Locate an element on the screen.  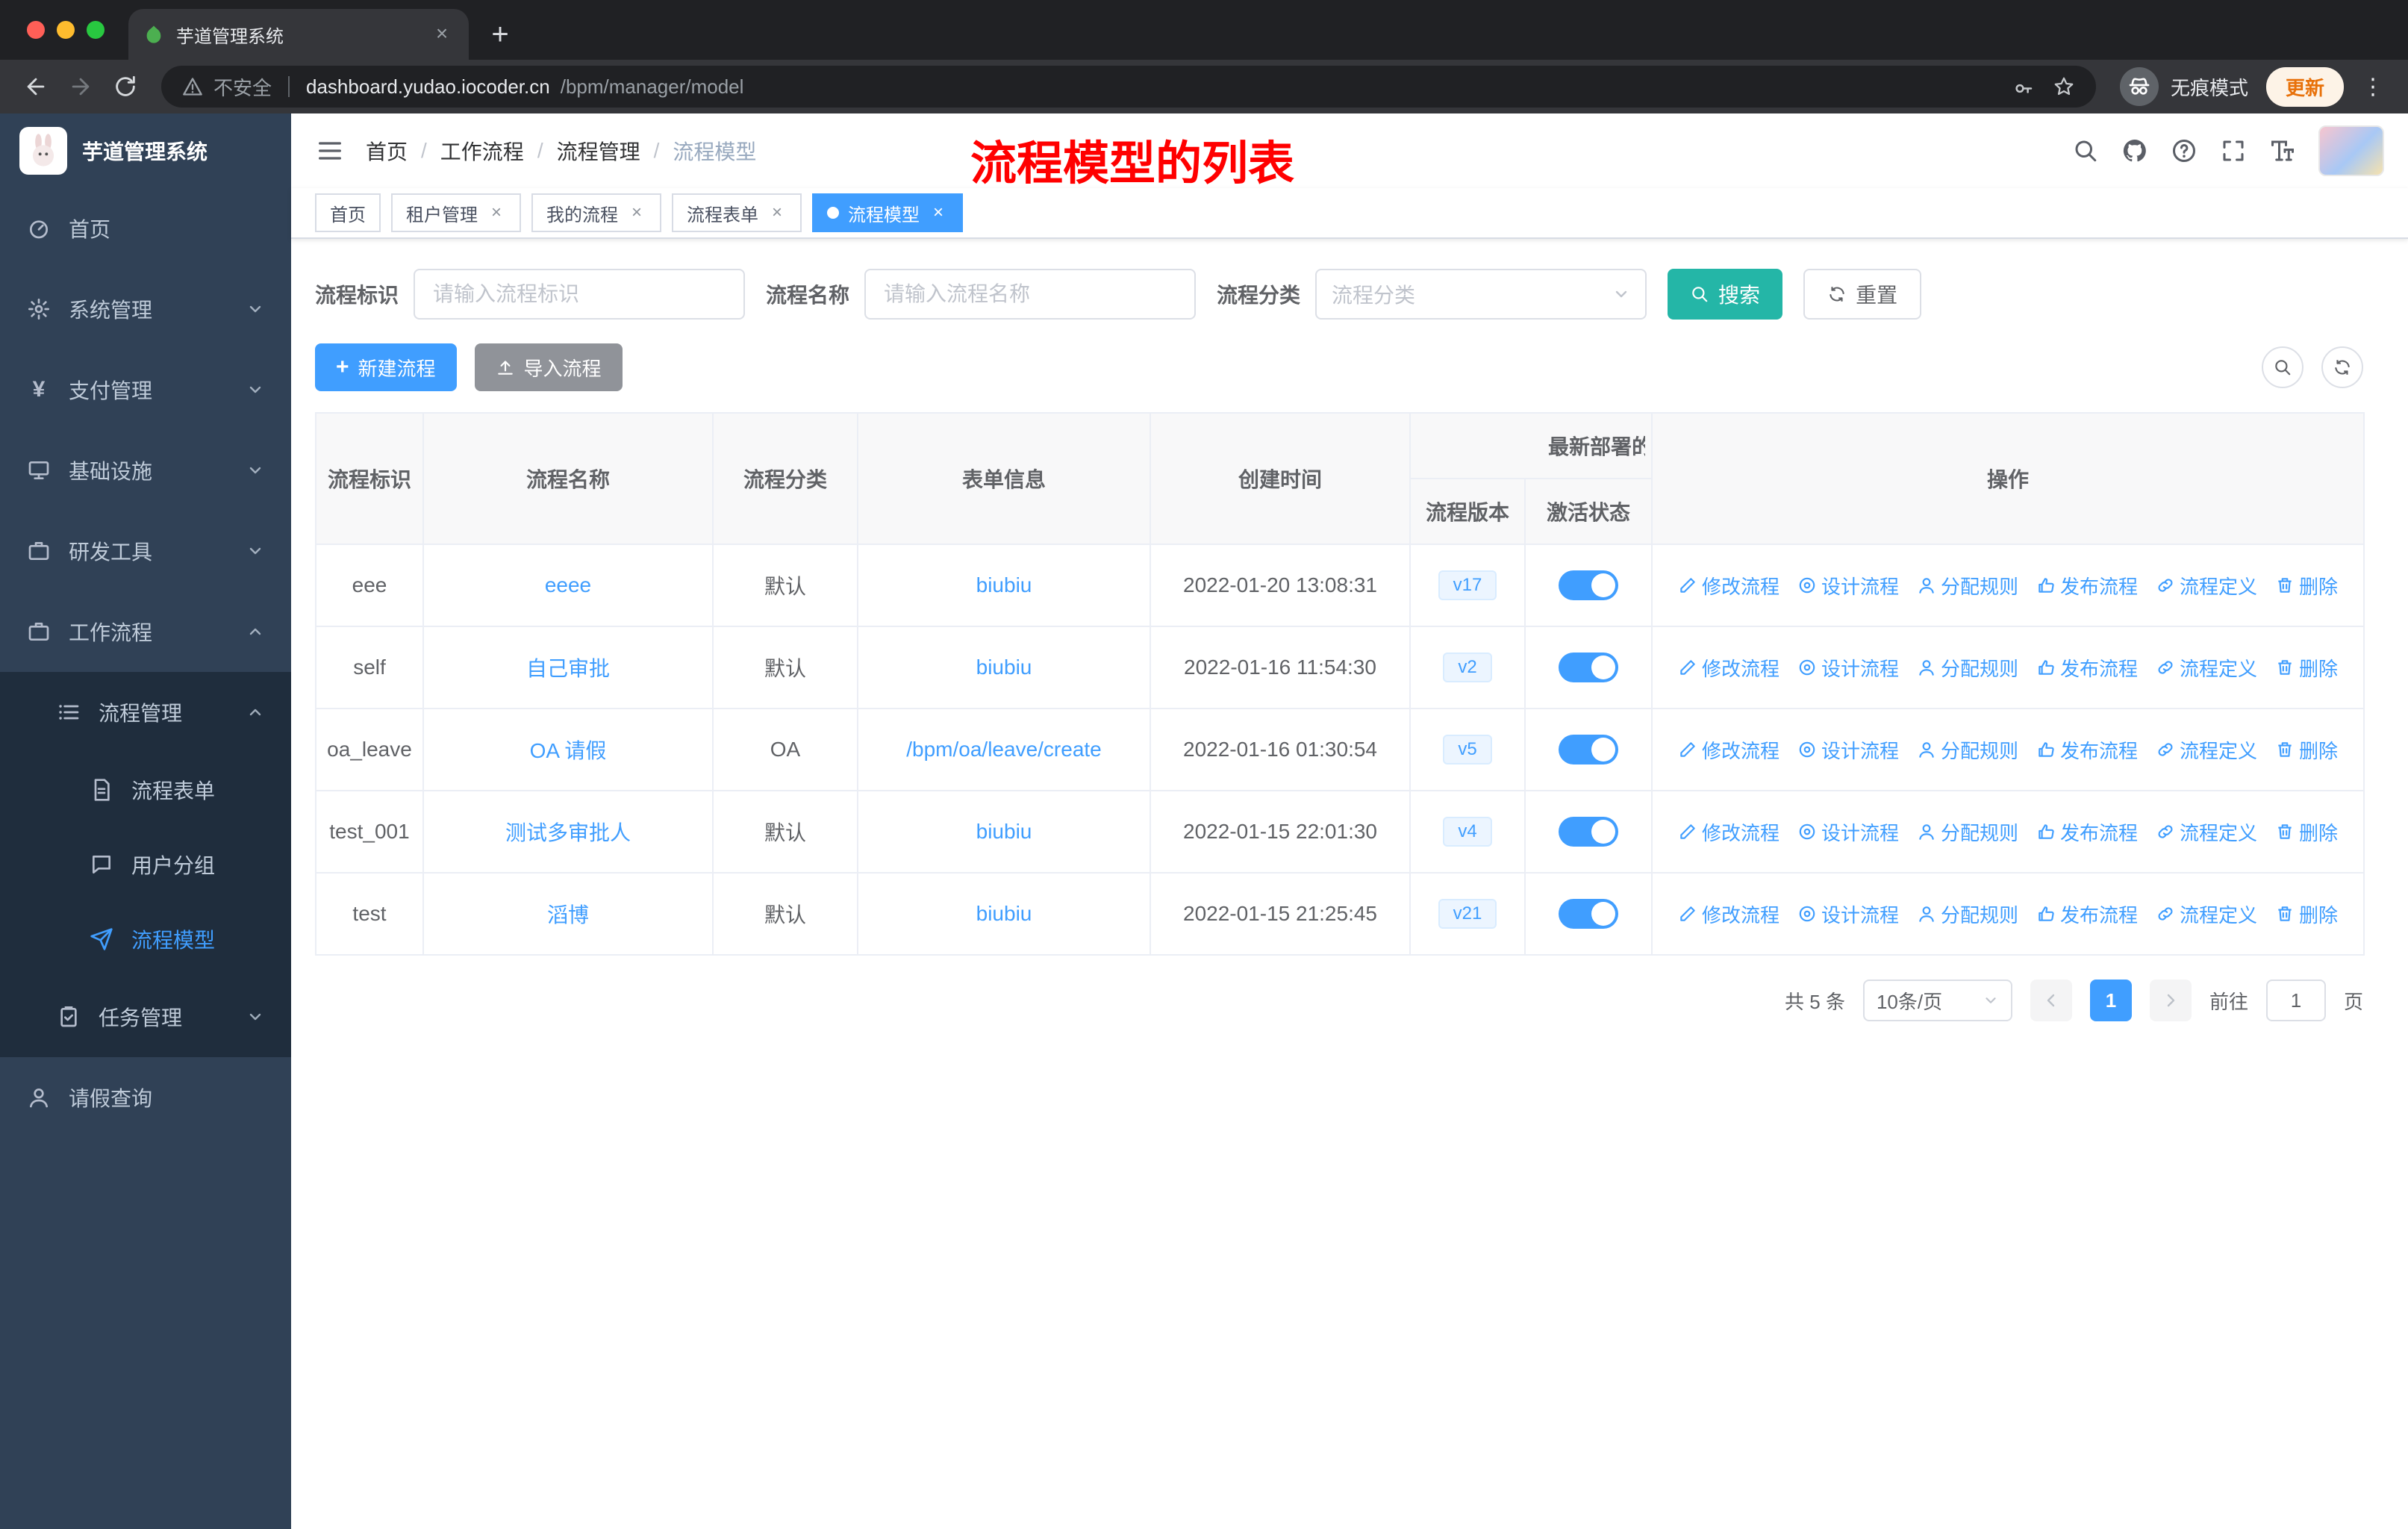
version-badge: v2 is located at coordinates (1467, 668).